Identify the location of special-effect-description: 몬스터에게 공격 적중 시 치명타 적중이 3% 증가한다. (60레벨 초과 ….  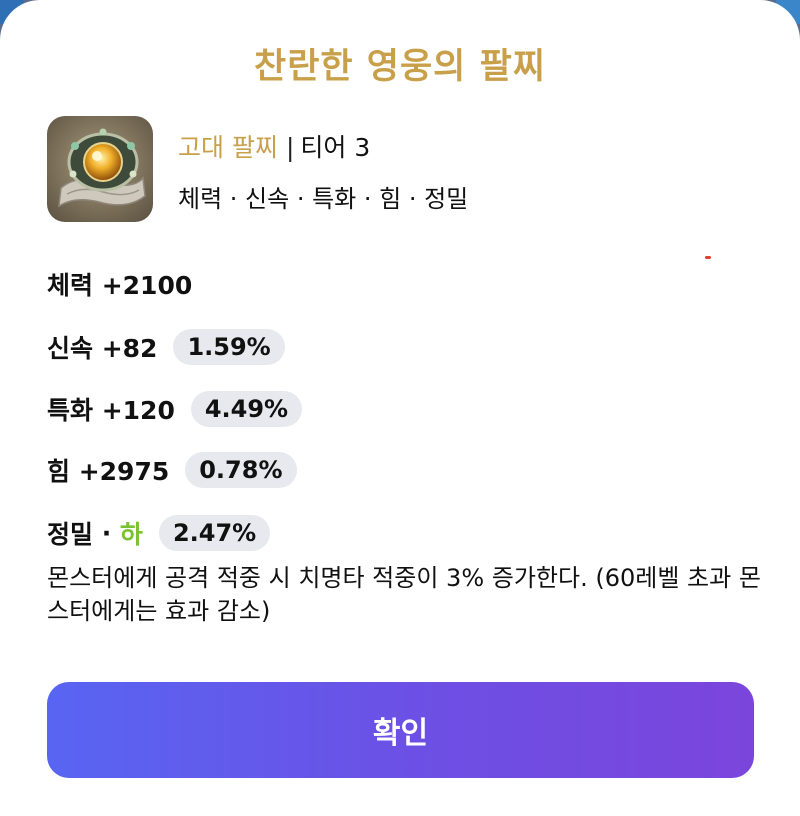
(404, 594).